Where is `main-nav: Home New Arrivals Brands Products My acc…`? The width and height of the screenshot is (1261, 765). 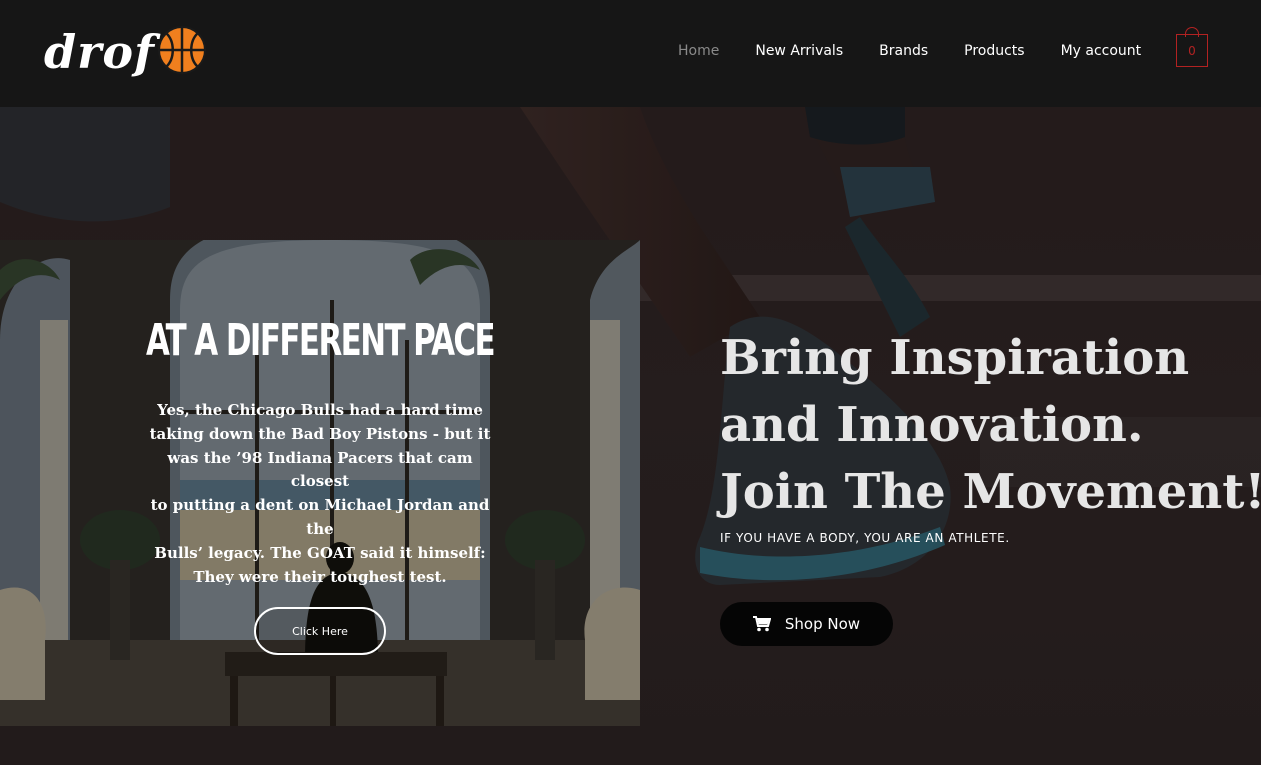
main-nav: Home New Arrivals Brands Products My acc… is located at coordinates (927, 51).